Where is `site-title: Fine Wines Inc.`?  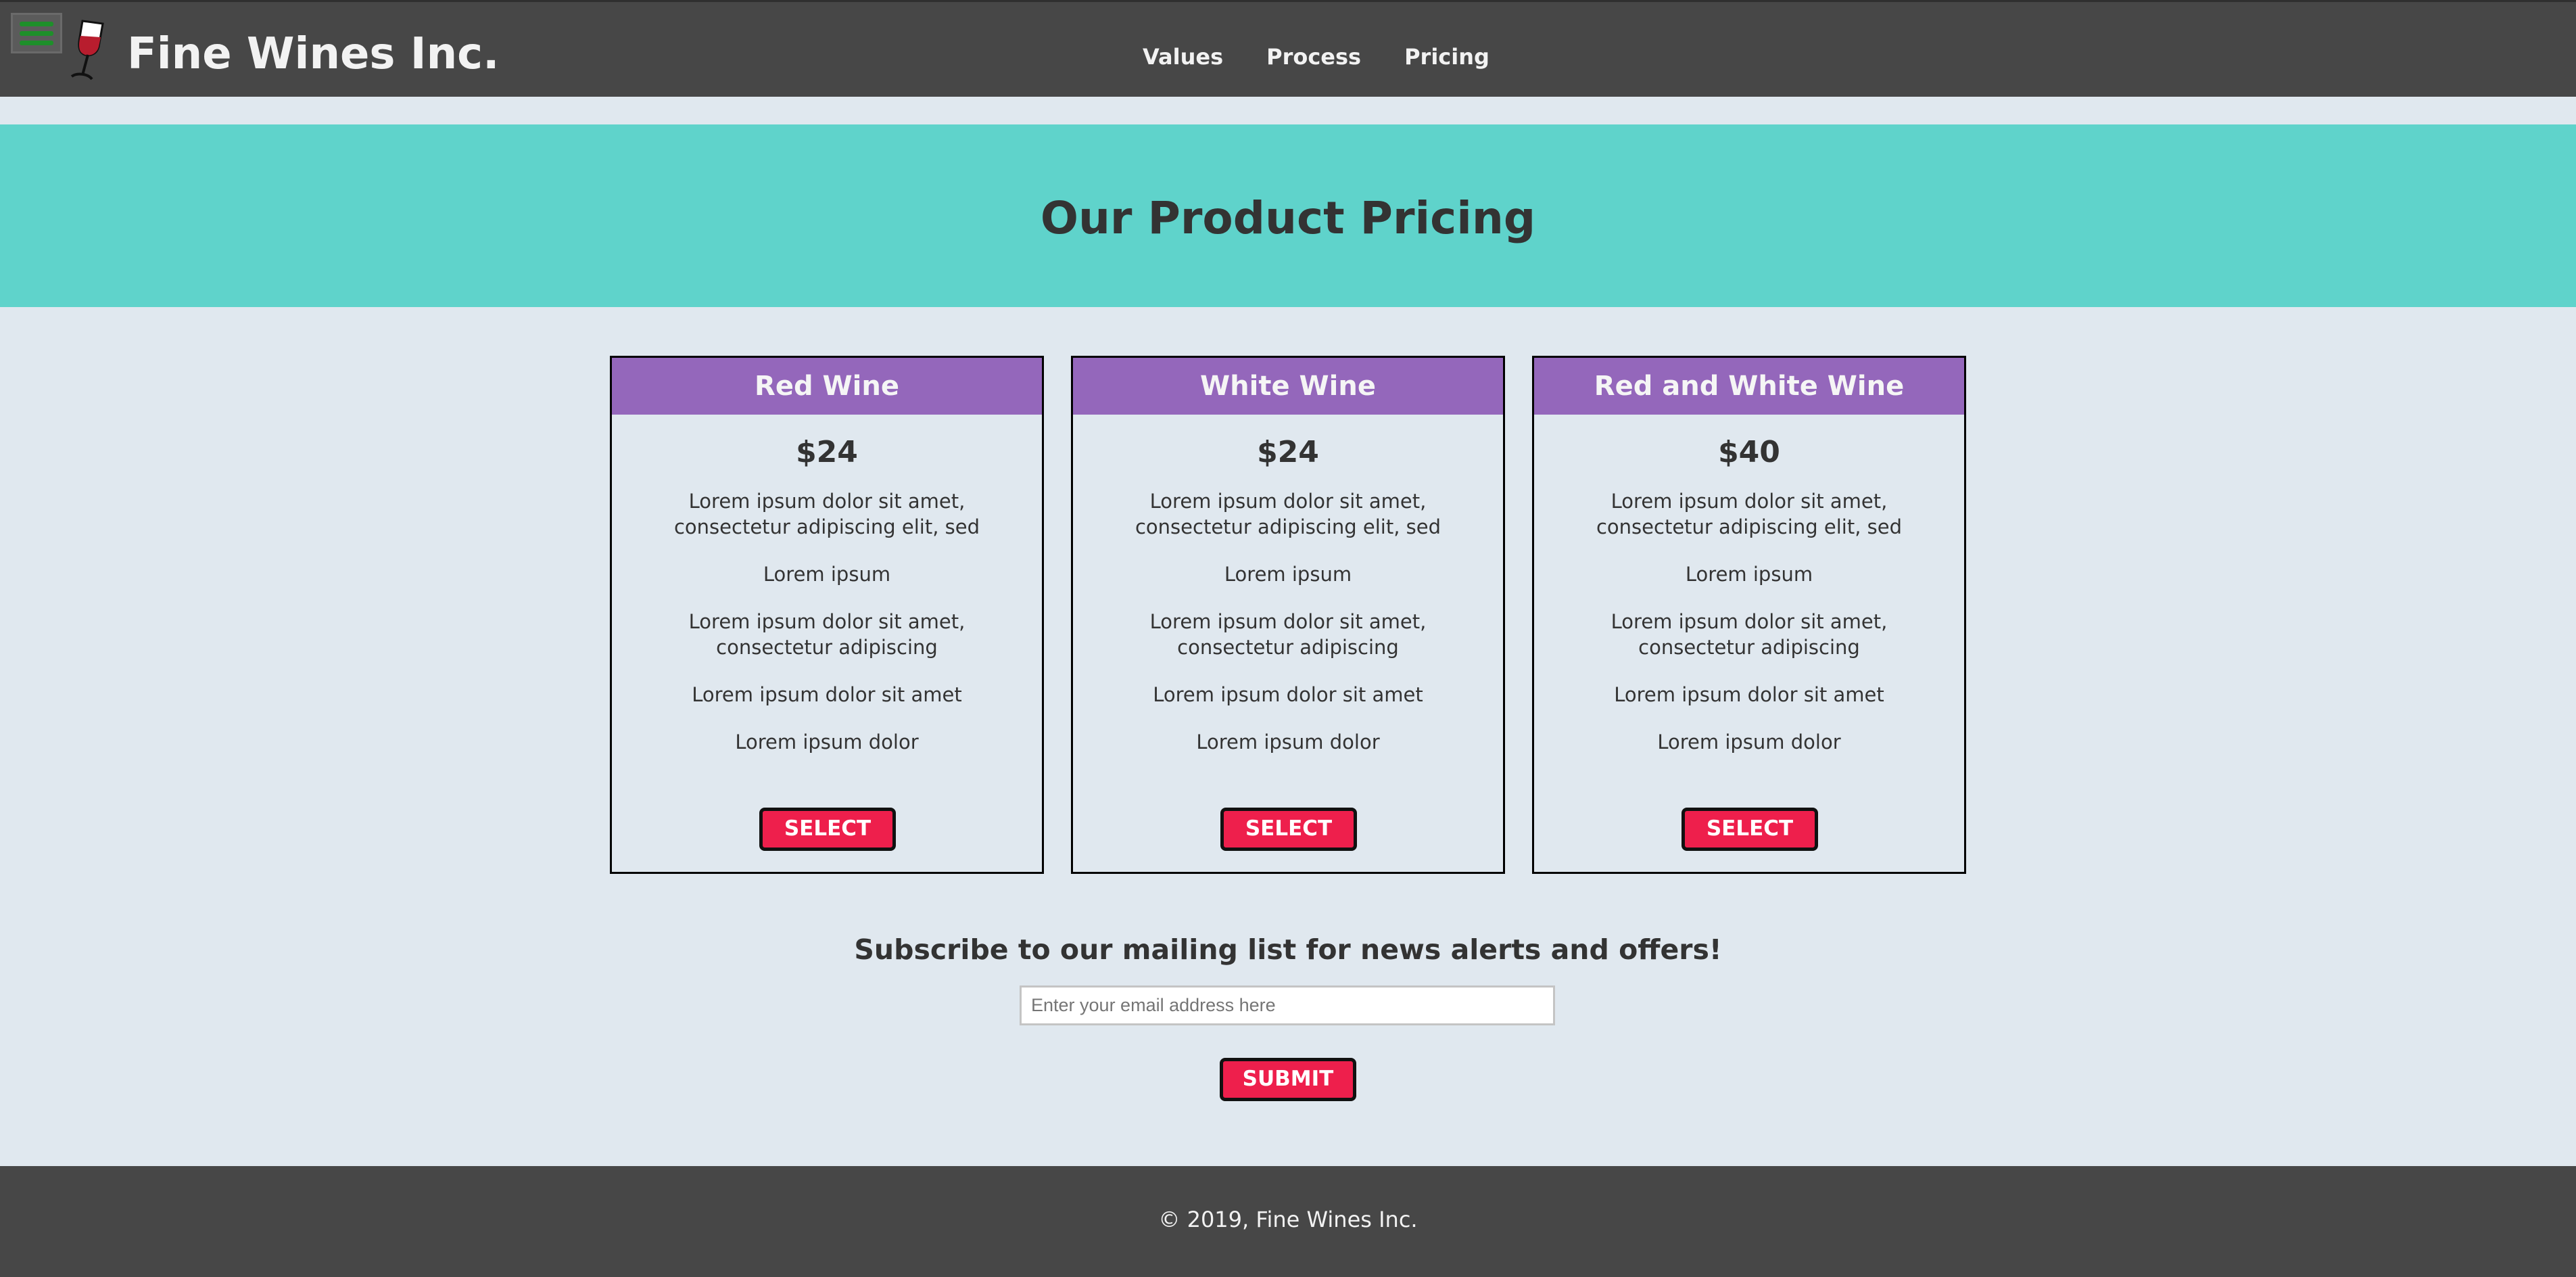
site-title: Fine Wines Inc. is located at coordinates (313, 54).